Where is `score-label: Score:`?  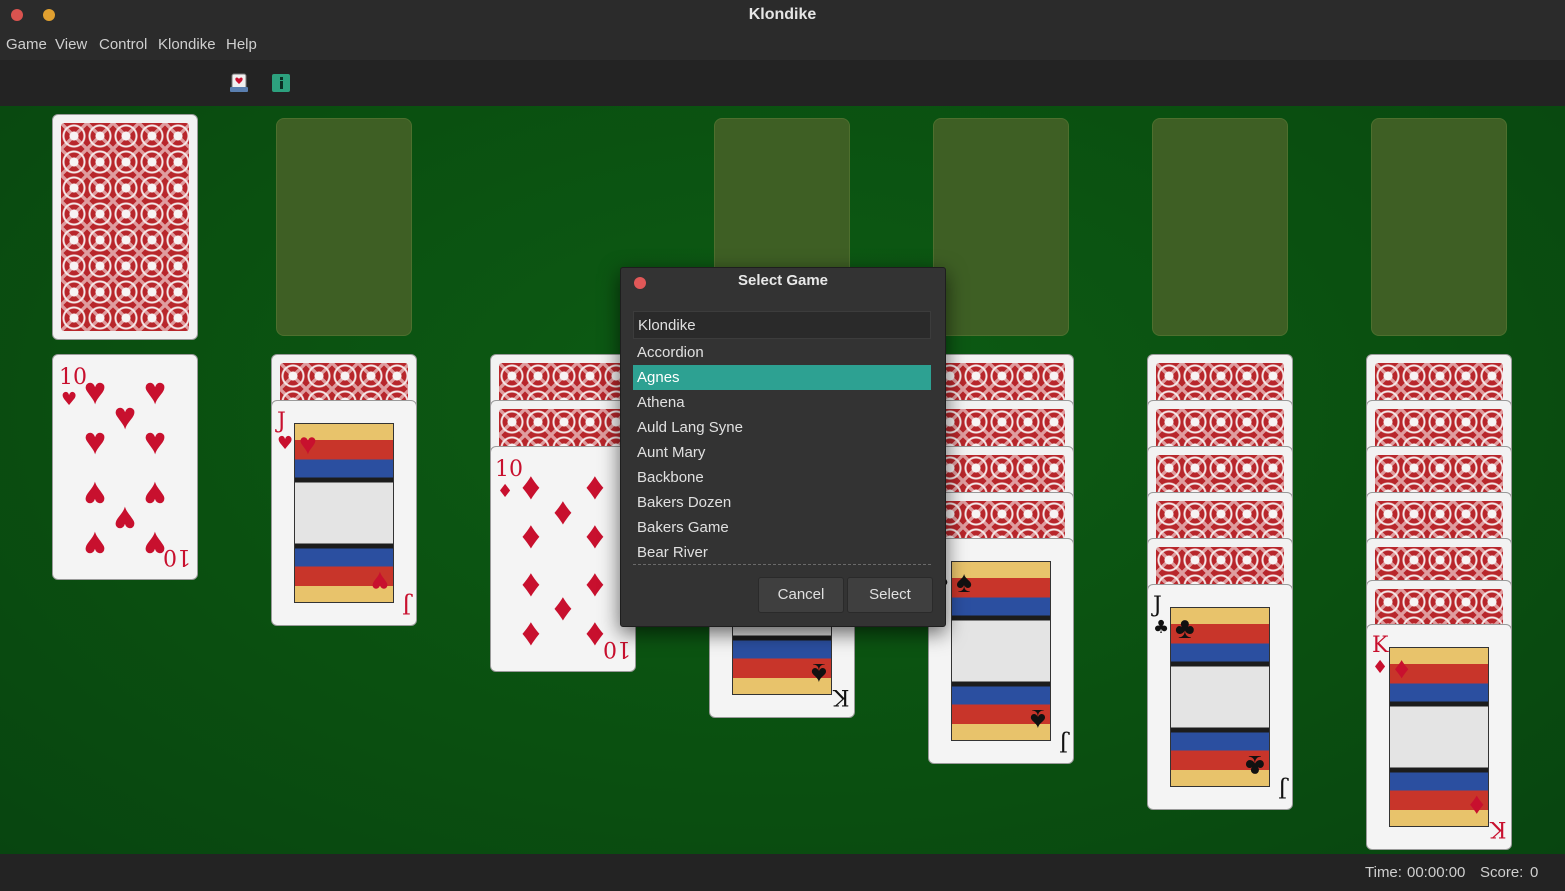
score-label: Score: is located at coordinates (1502, 872).